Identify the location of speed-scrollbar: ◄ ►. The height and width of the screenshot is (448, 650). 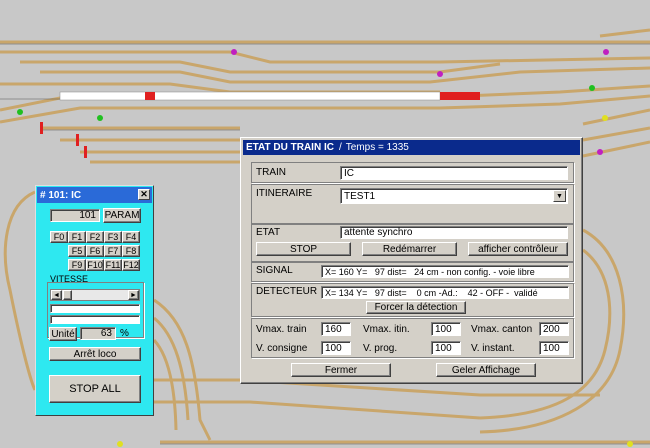
(95, 295).